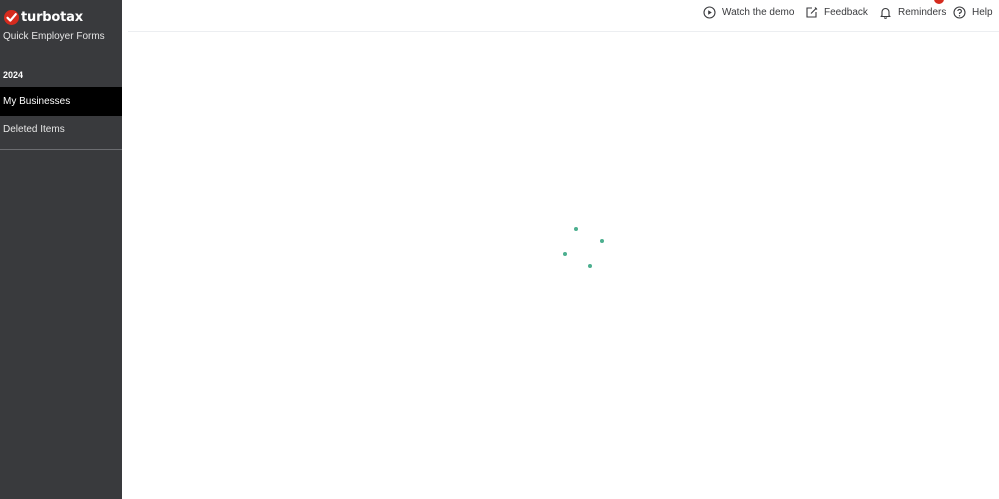  What do you see at coordinates (959, 12) in the screenshot?
I see `question-circle-icon` at bounding box center [959, 12].